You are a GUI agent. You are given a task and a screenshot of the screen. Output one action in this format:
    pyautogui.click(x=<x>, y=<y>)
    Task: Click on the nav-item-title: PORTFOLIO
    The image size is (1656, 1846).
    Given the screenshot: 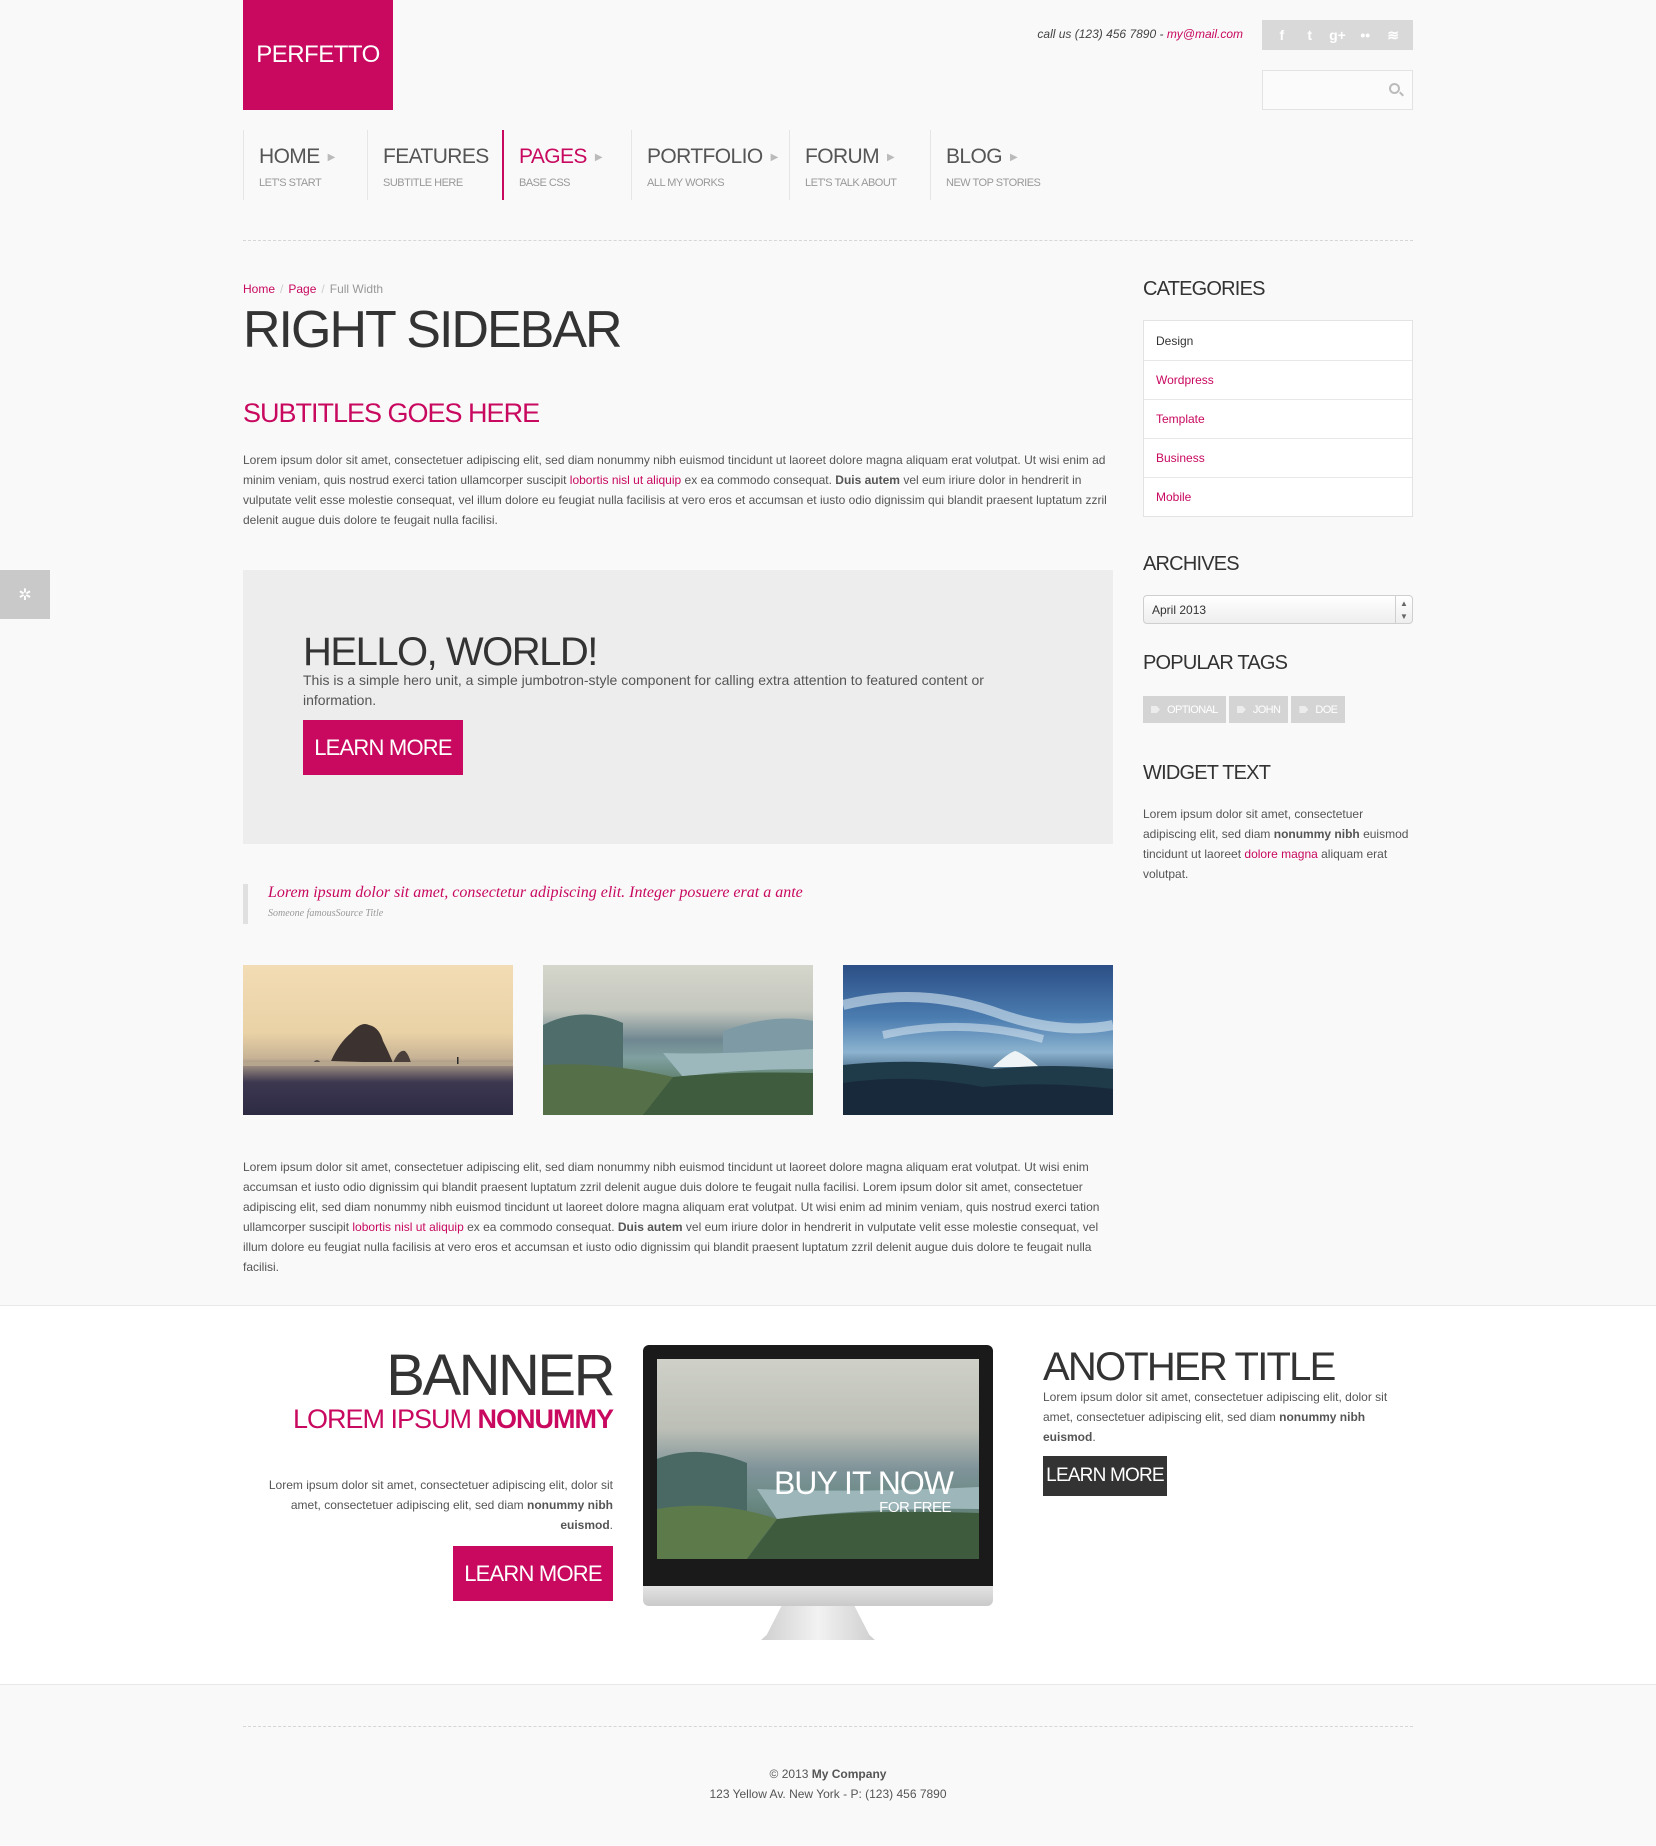 What is the action you would take?
    pyautogui.click(x=705, y=156)
    